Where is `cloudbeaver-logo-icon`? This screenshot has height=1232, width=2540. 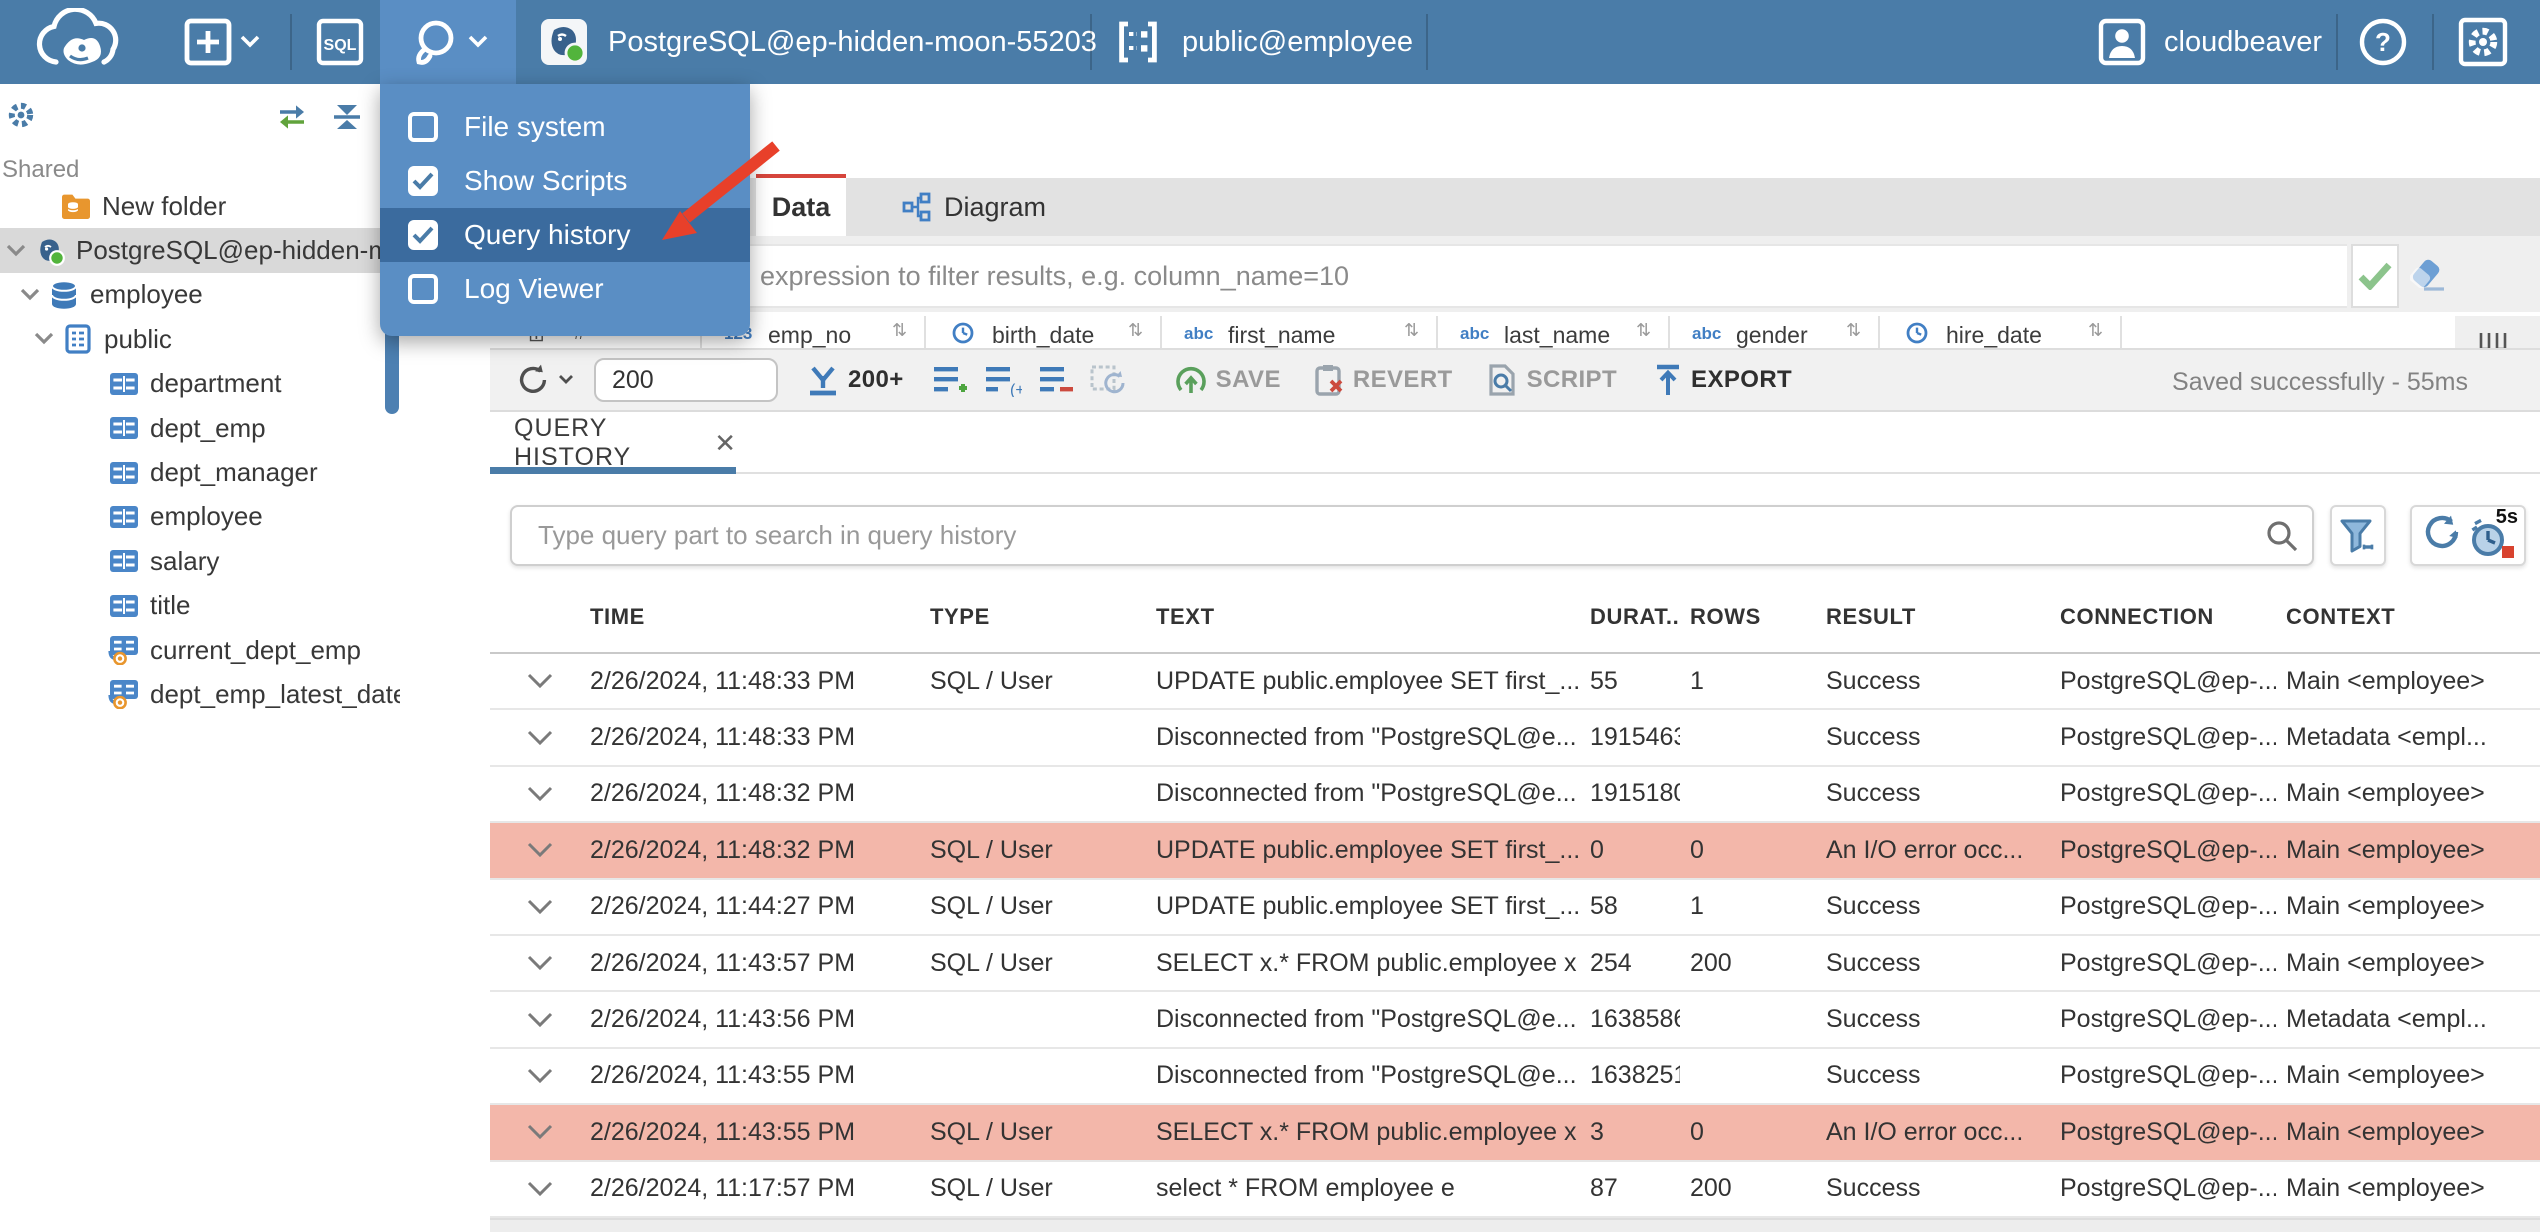 cloudbeaver-logo-icon is located at coordinates (80, 42).